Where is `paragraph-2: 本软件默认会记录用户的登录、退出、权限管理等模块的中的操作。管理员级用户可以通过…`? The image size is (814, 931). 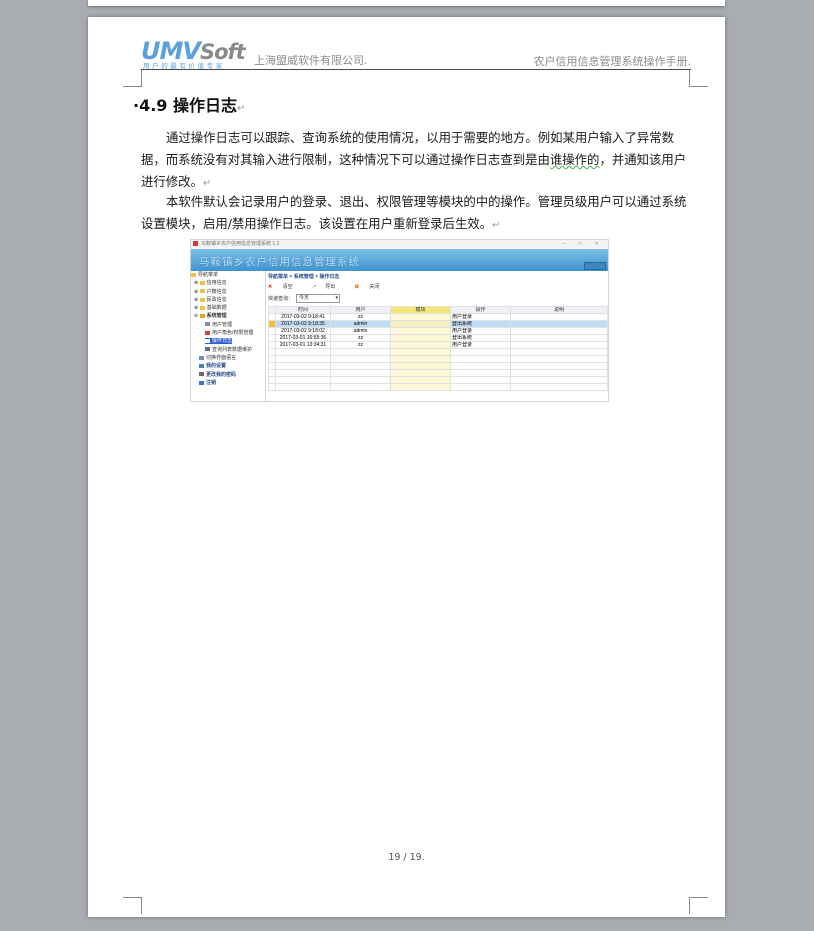
paragraph-2: 本软件默认会记录用户的登录、退出、权限管理等模块的中的操作。管理员级用户可以通过… is located at coordinates (415, 214).